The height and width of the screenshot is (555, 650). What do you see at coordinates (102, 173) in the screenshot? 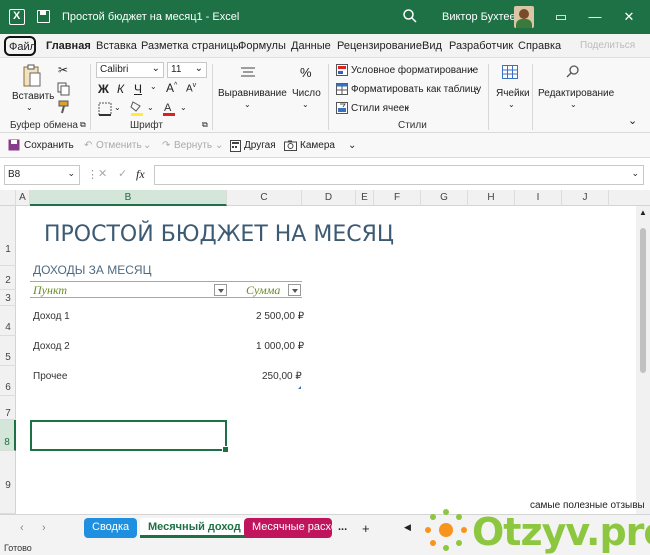
I see `cancel-icon: ✕` at bounding box center [102, 173].